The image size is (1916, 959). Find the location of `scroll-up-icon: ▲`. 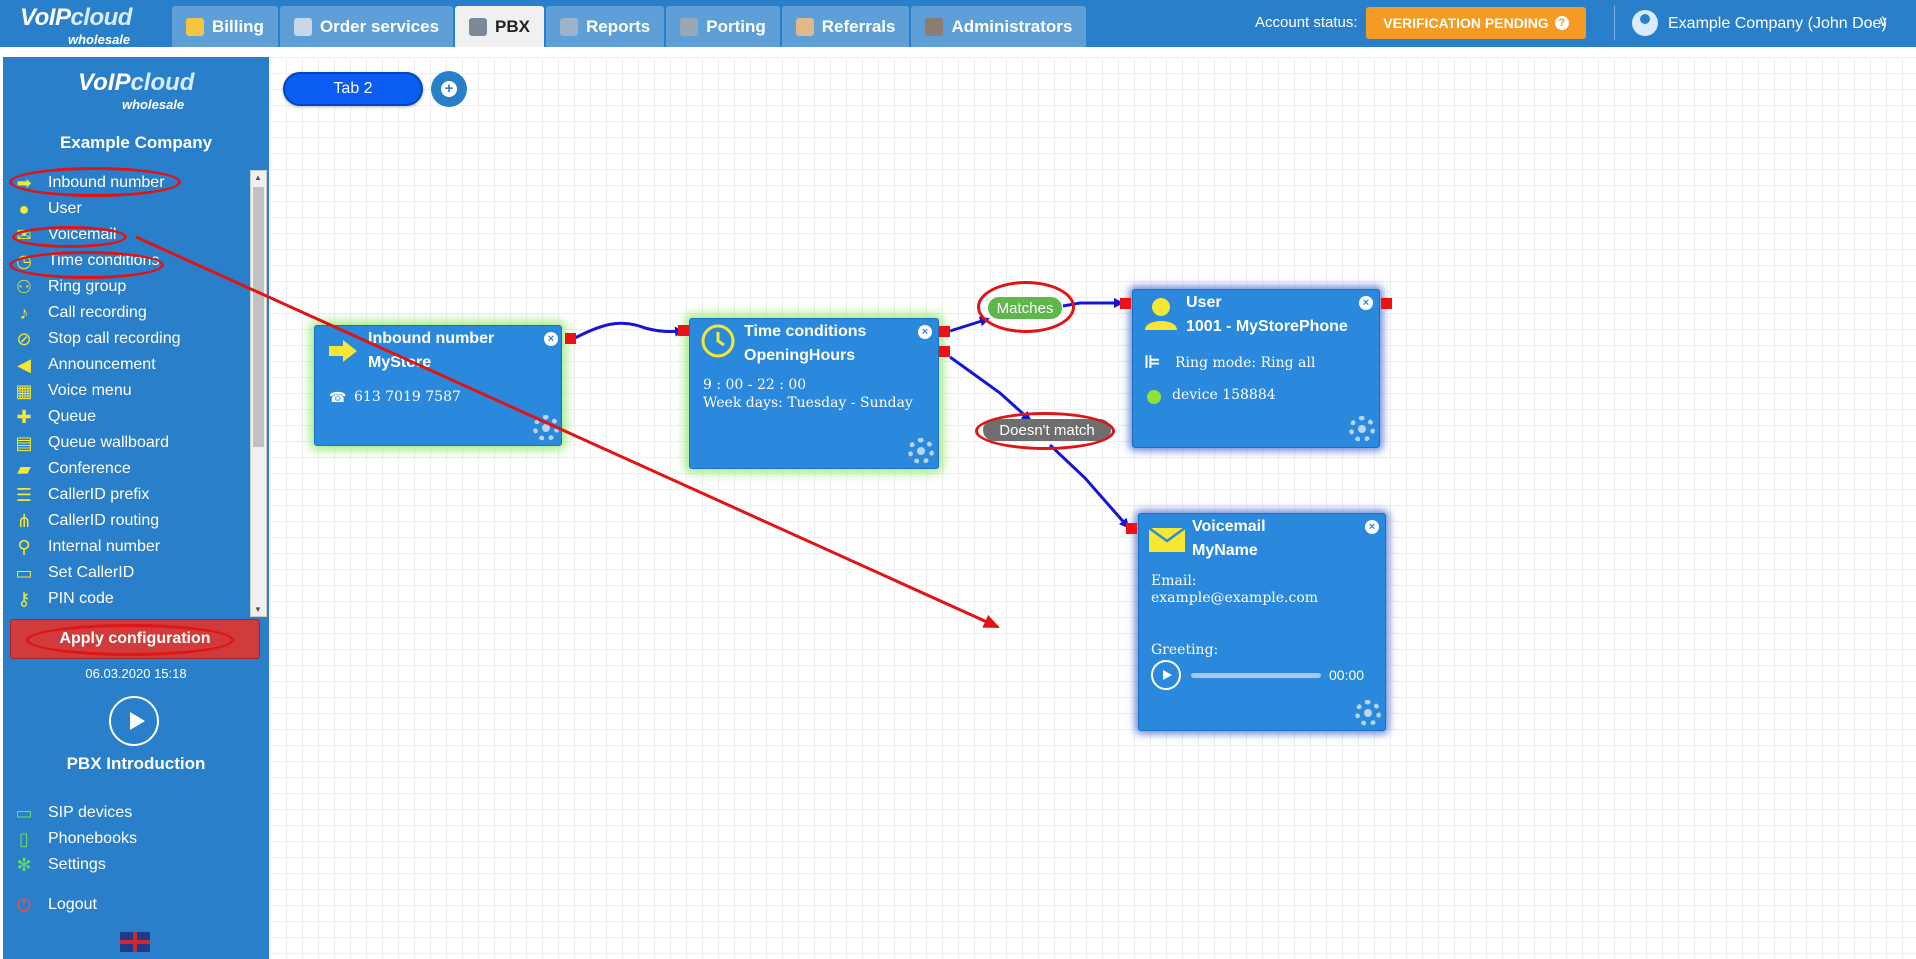

scroll-up-icon: ▲ is located at coordinates (258, 177).